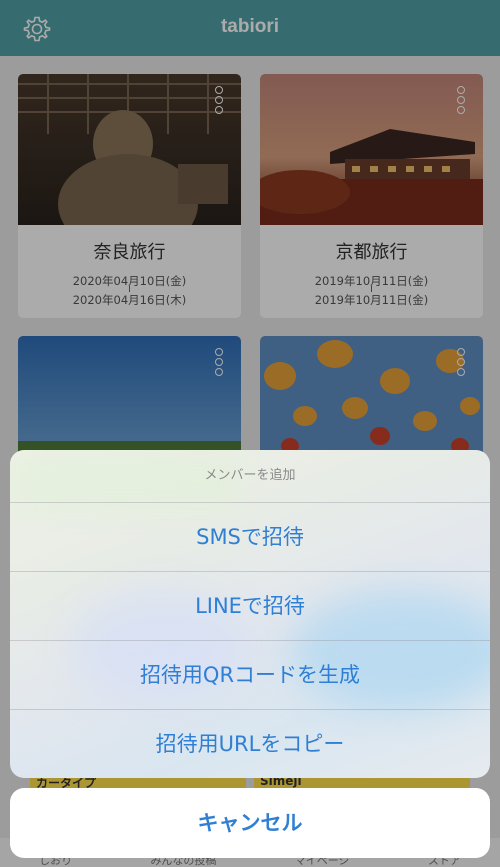 This screenshot has width=500, height=867. What do you see at coordinates (250, 674) in the screenshot?
I see `generate-invite-qr-button: 招待用QRコードを生成` at bounding box center [250, 674].